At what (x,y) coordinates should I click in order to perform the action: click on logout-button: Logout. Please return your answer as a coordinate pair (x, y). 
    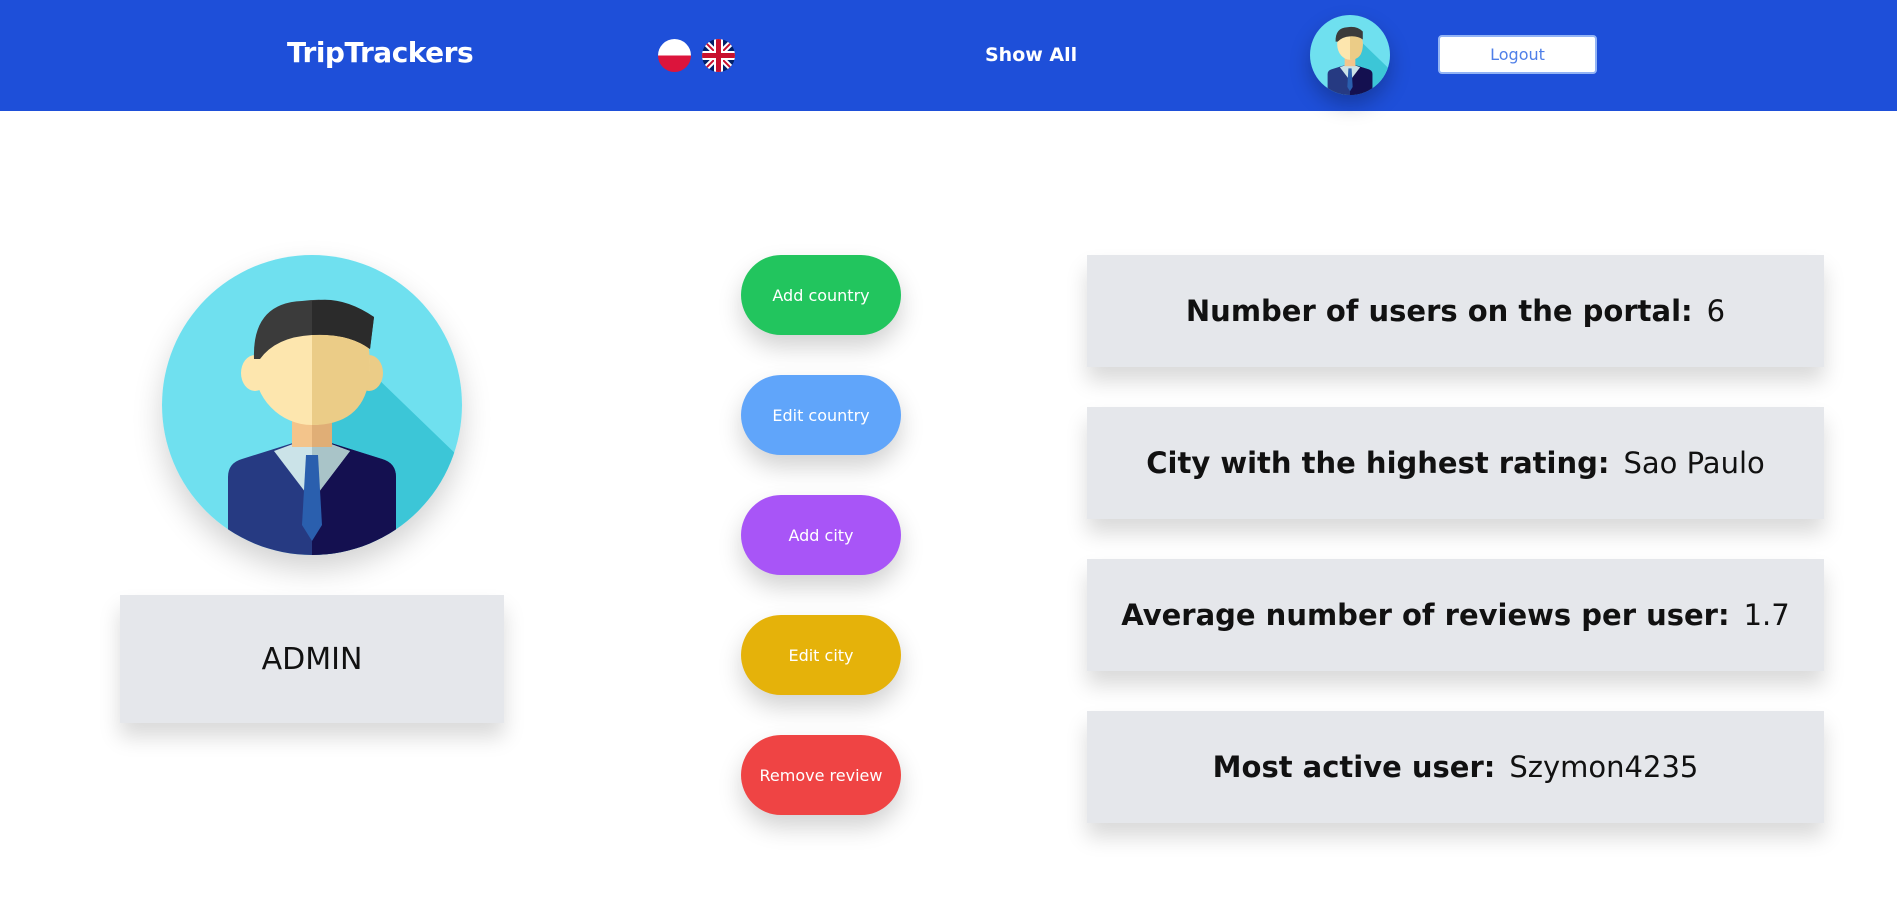
    Looking at the image, I should click on (1517, 54).